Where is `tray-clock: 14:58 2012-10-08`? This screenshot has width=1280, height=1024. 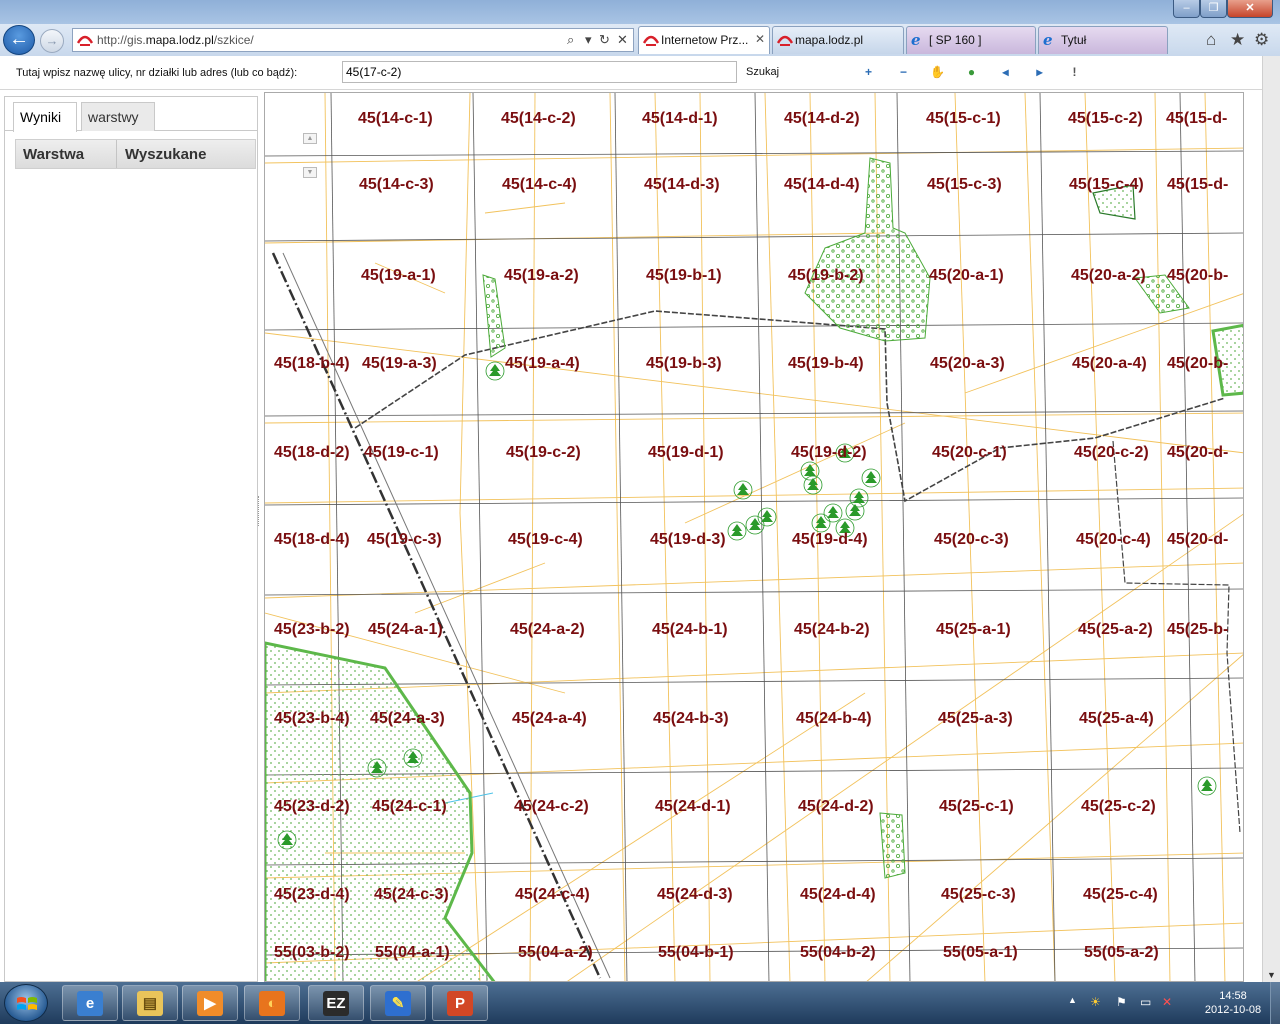 tray-clock: 14:58 2012-10-08 is located at coordinates (1233, 1003).